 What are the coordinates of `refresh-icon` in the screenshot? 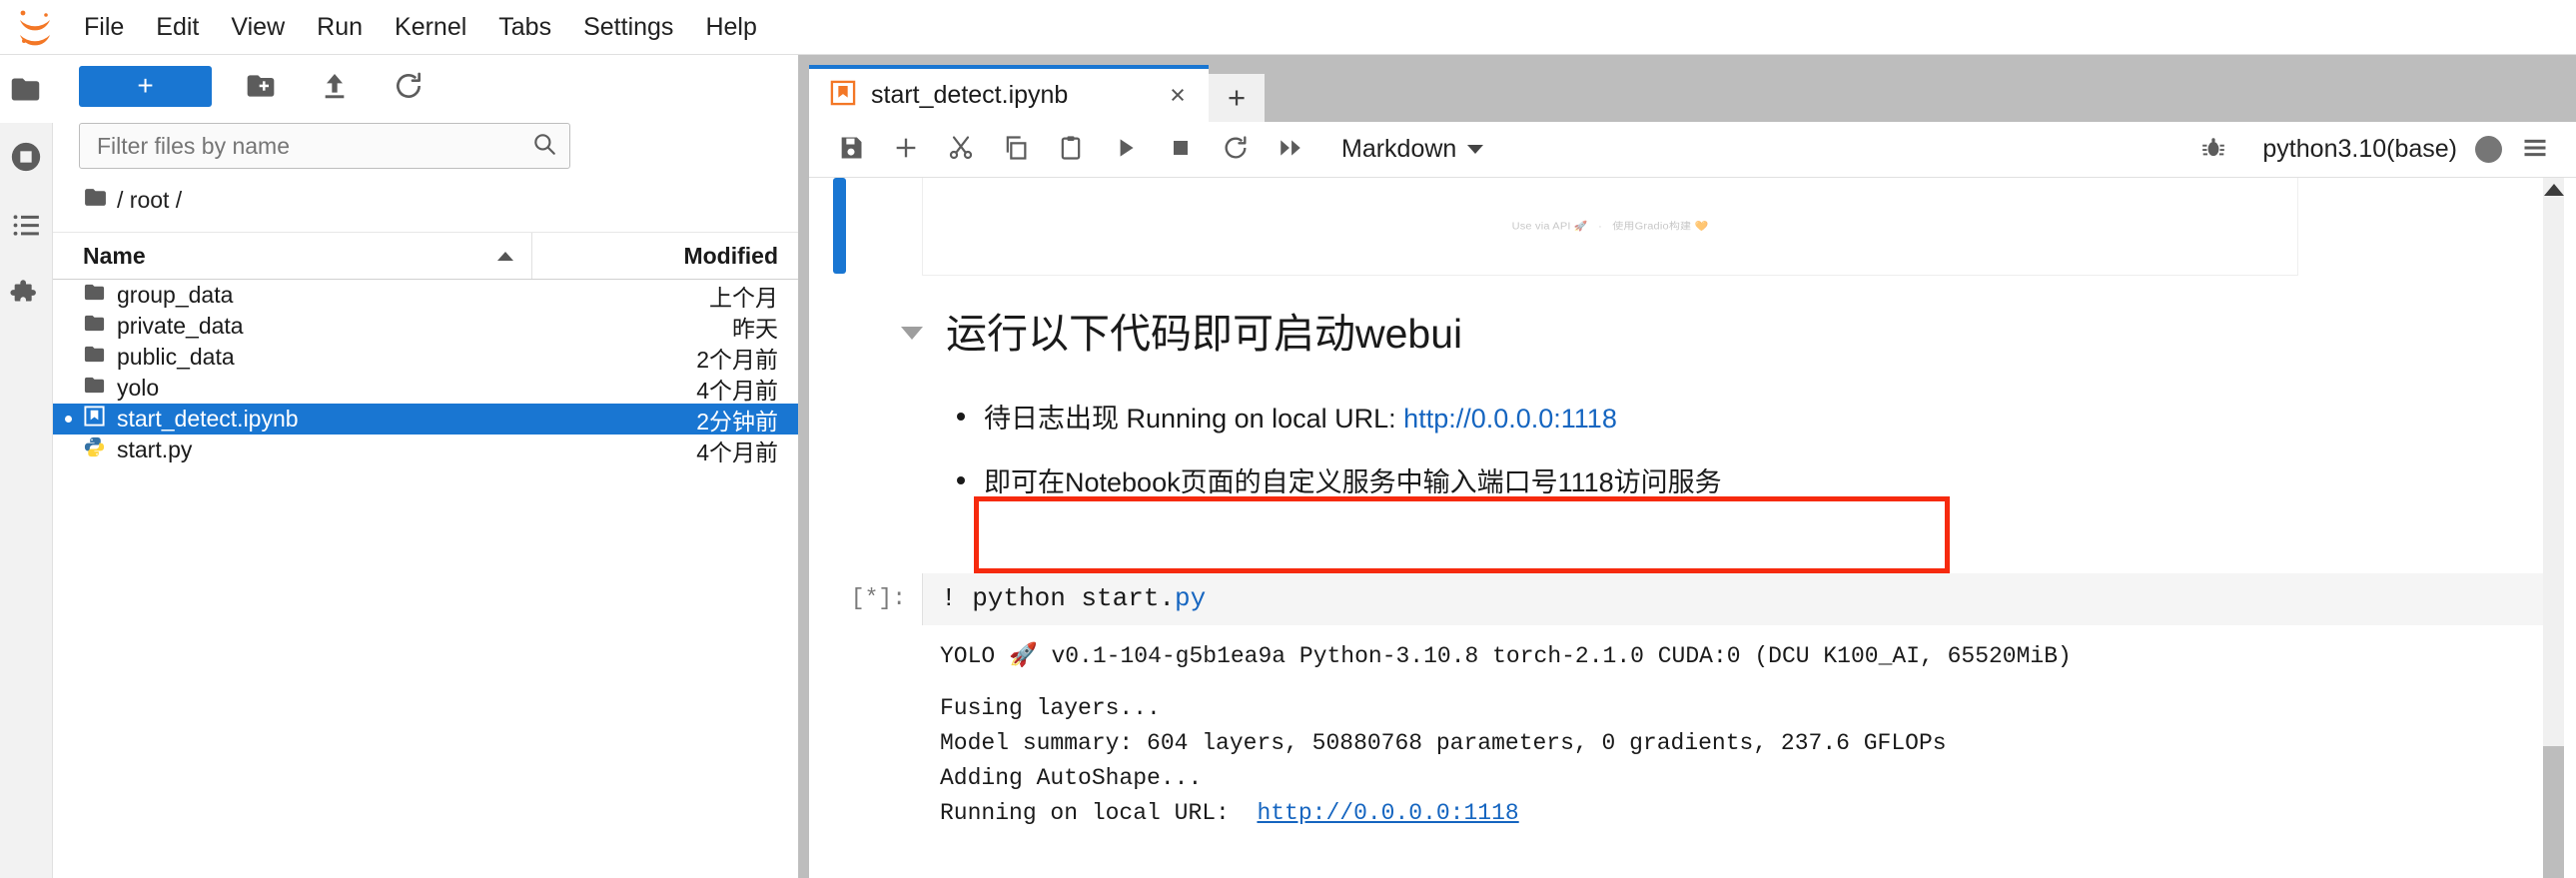 It's located at (409, 86).